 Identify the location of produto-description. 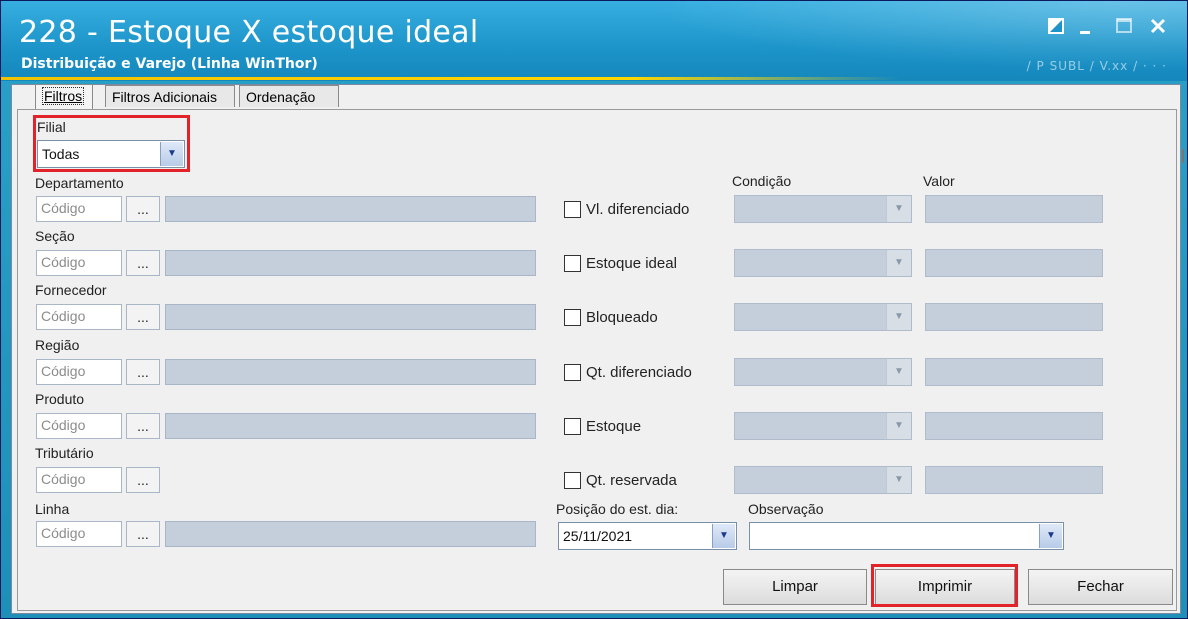
(350, 426).